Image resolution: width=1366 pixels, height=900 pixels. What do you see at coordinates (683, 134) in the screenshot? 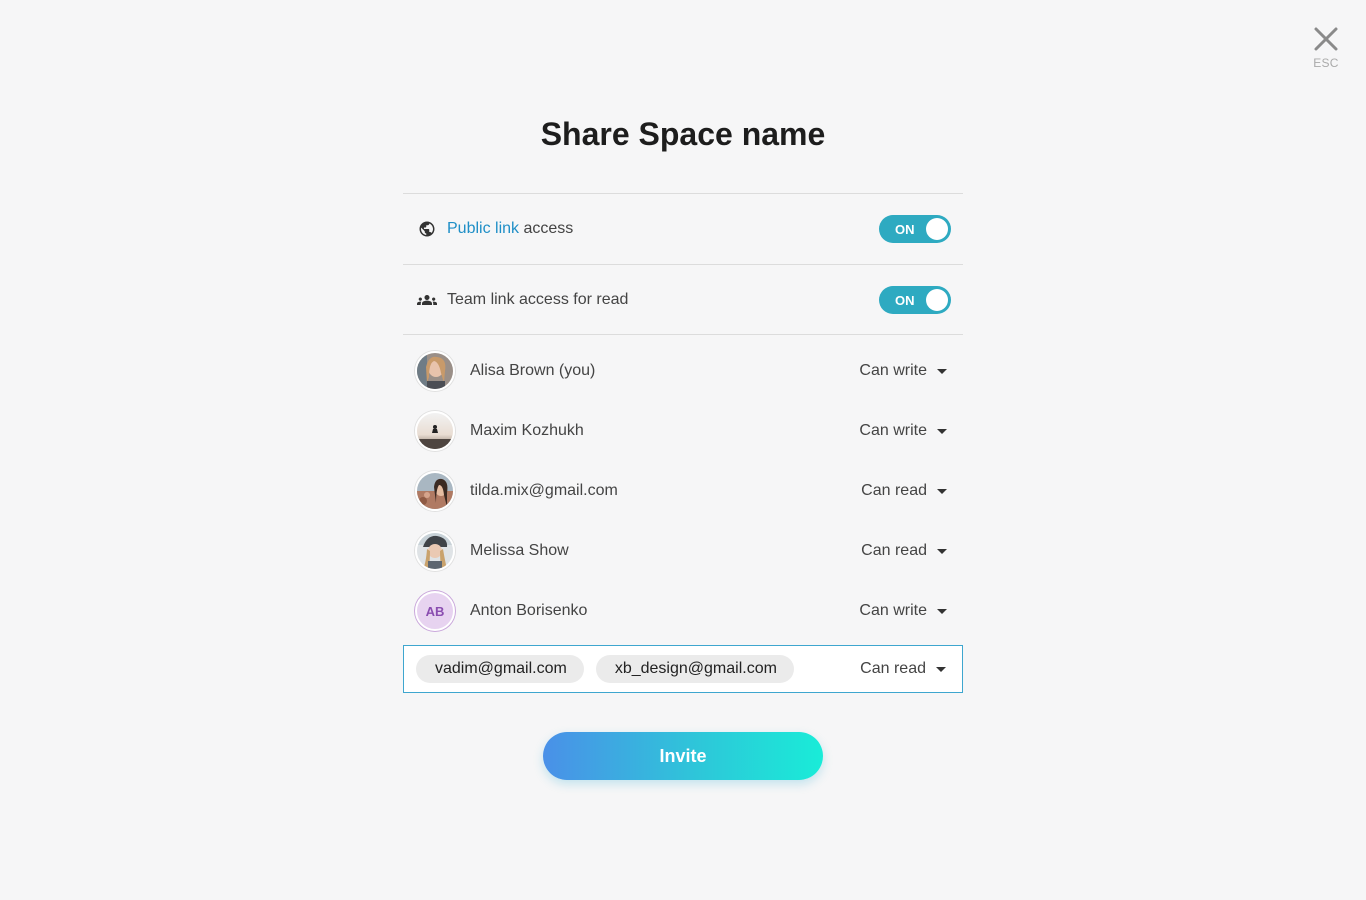
I see `page-title: Share Space name` at bounding box center [683, 134].